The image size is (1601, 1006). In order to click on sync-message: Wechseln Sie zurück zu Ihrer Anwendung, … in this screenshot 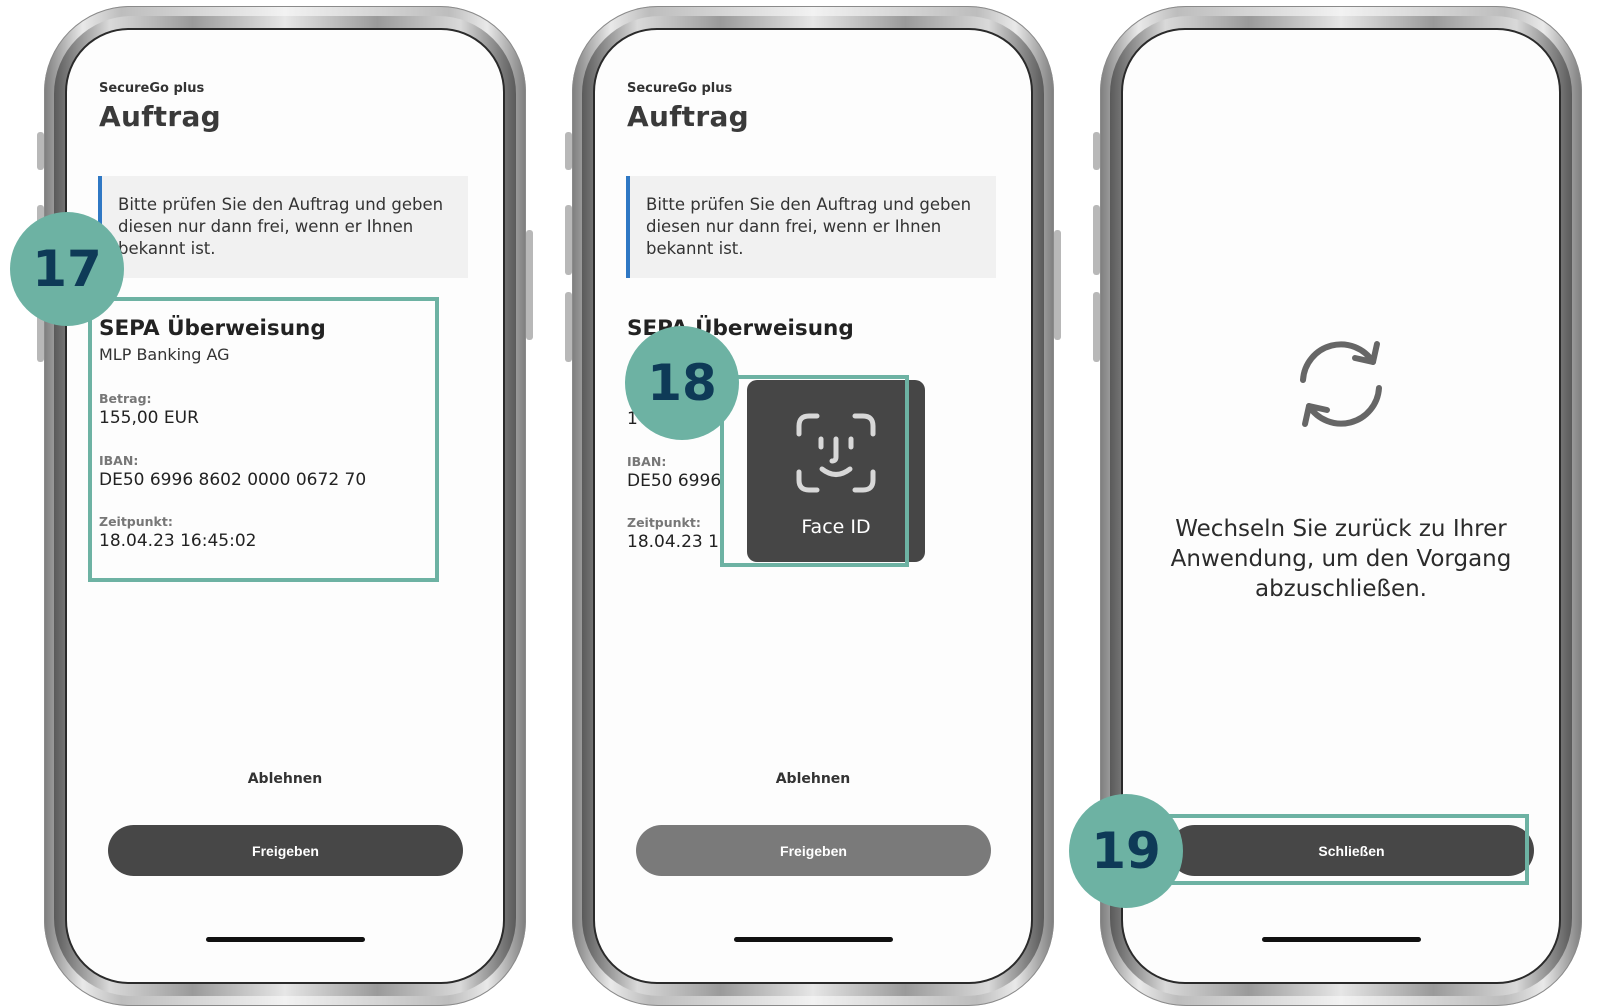, I will do `click(1341, 559)`.